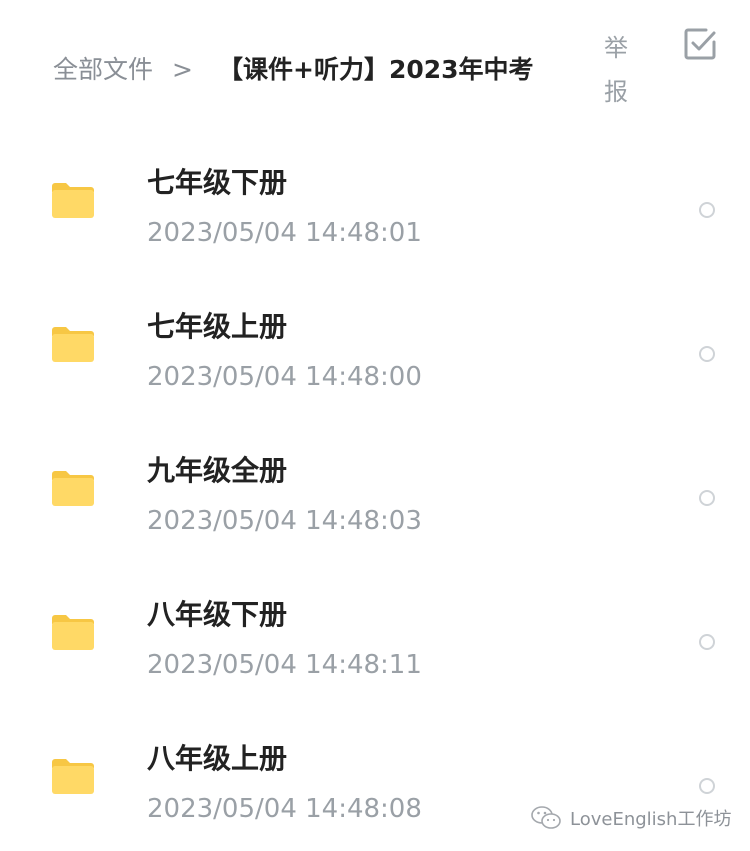  Describe the element at coordinates (284, 233) in the screenshot. I see `file-modified-time: 2023/05/04 14:48:01` at that location.